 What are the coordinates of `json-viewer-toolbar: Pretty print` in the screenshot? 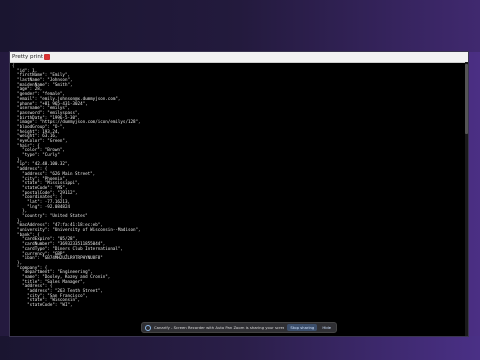 It's located at (239, 57).